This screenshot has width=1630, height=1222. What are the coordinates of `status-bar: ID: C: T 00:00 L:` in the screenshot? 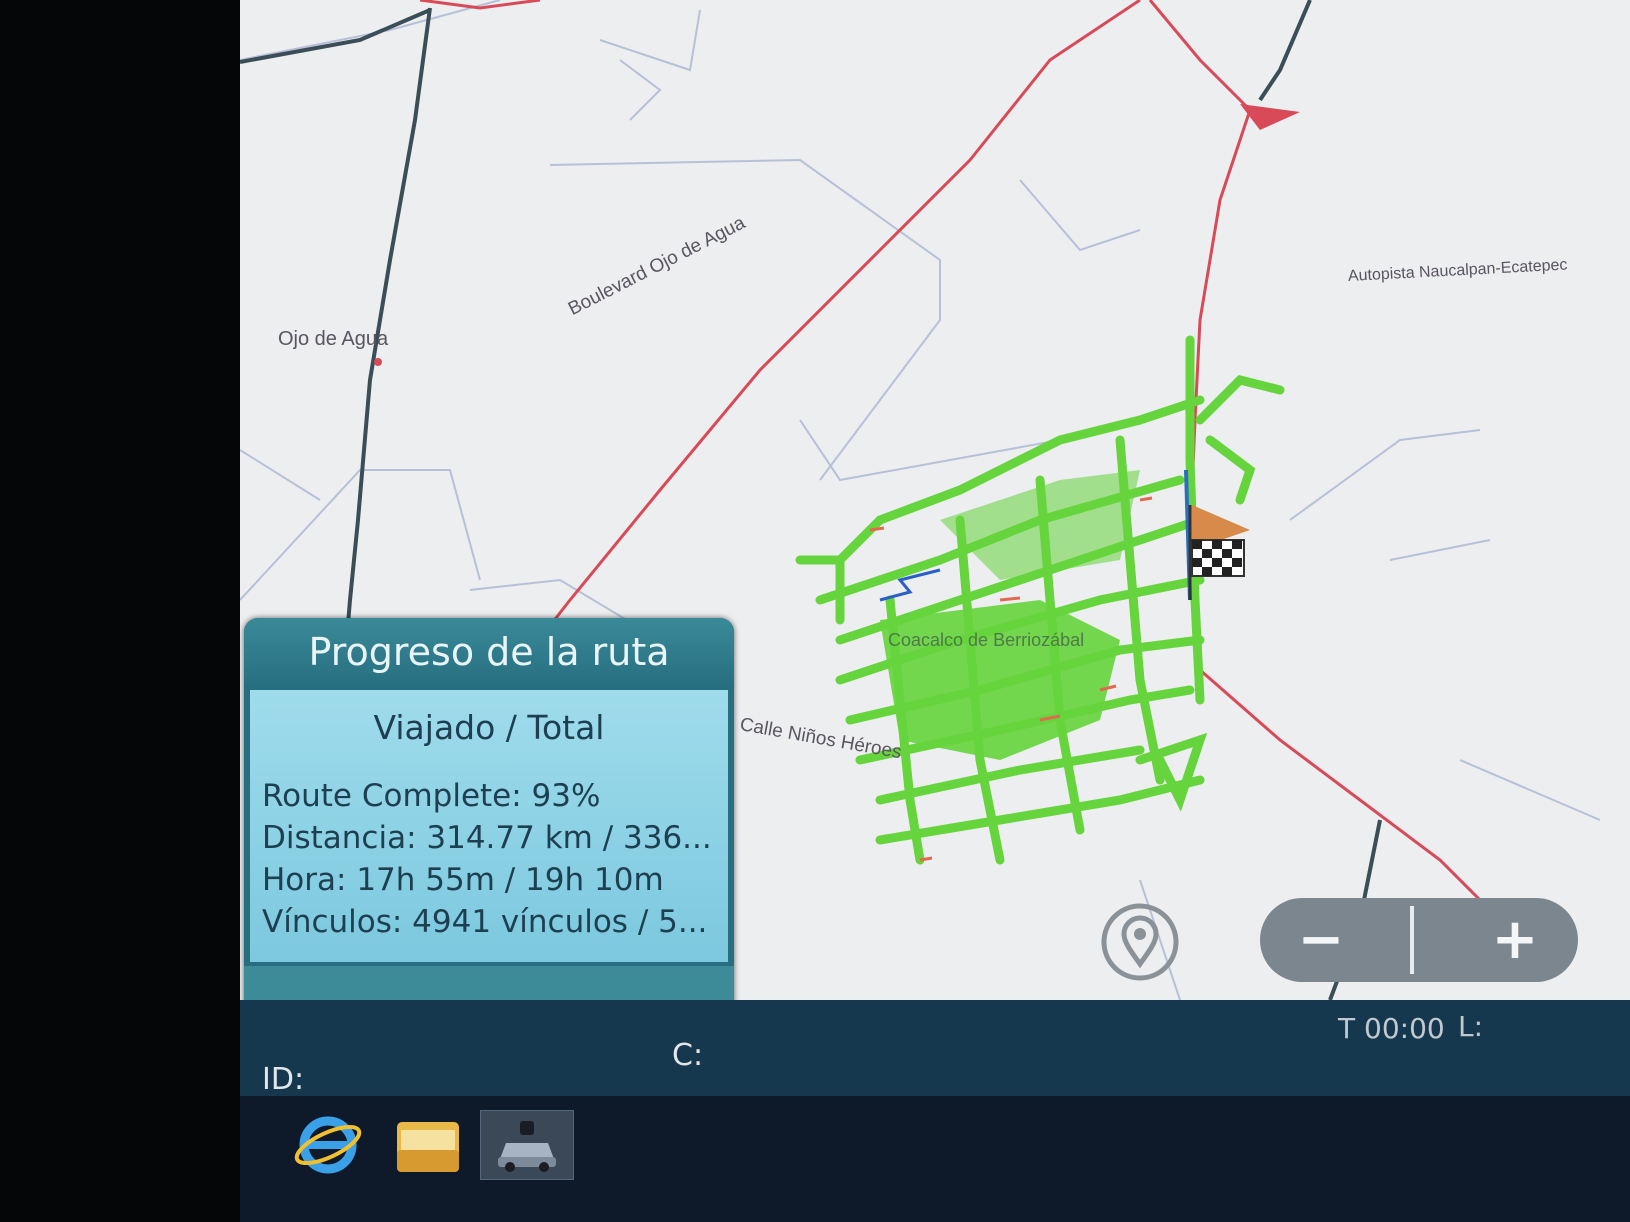 It's located at (935, 1048).